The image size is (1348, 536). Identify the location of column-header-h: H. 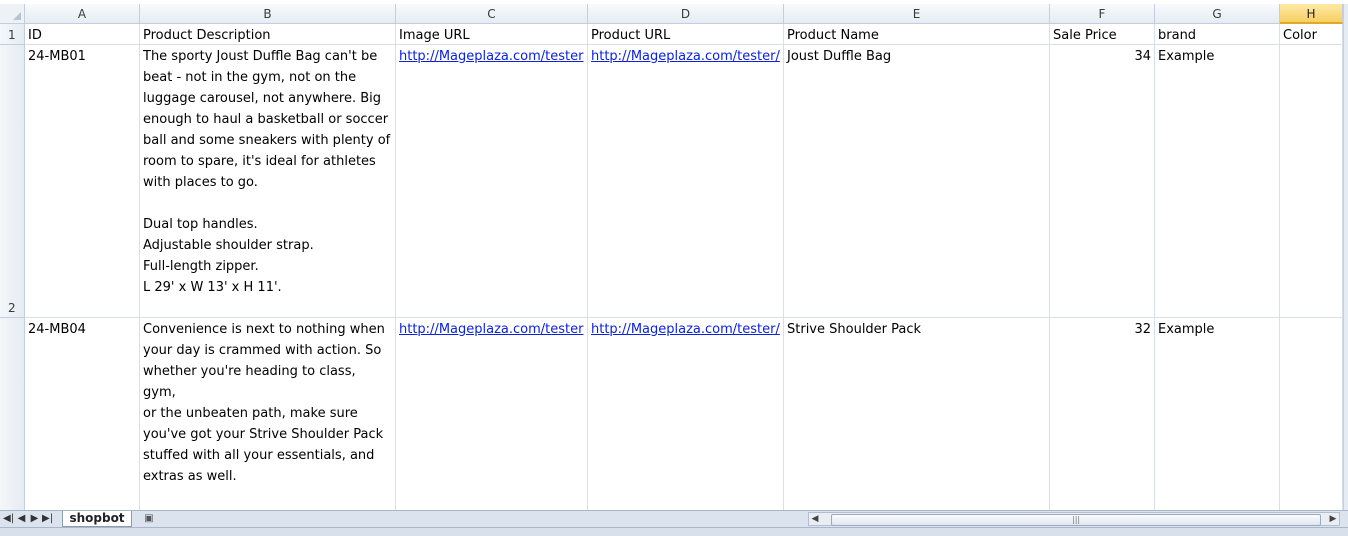
(1311, 14).